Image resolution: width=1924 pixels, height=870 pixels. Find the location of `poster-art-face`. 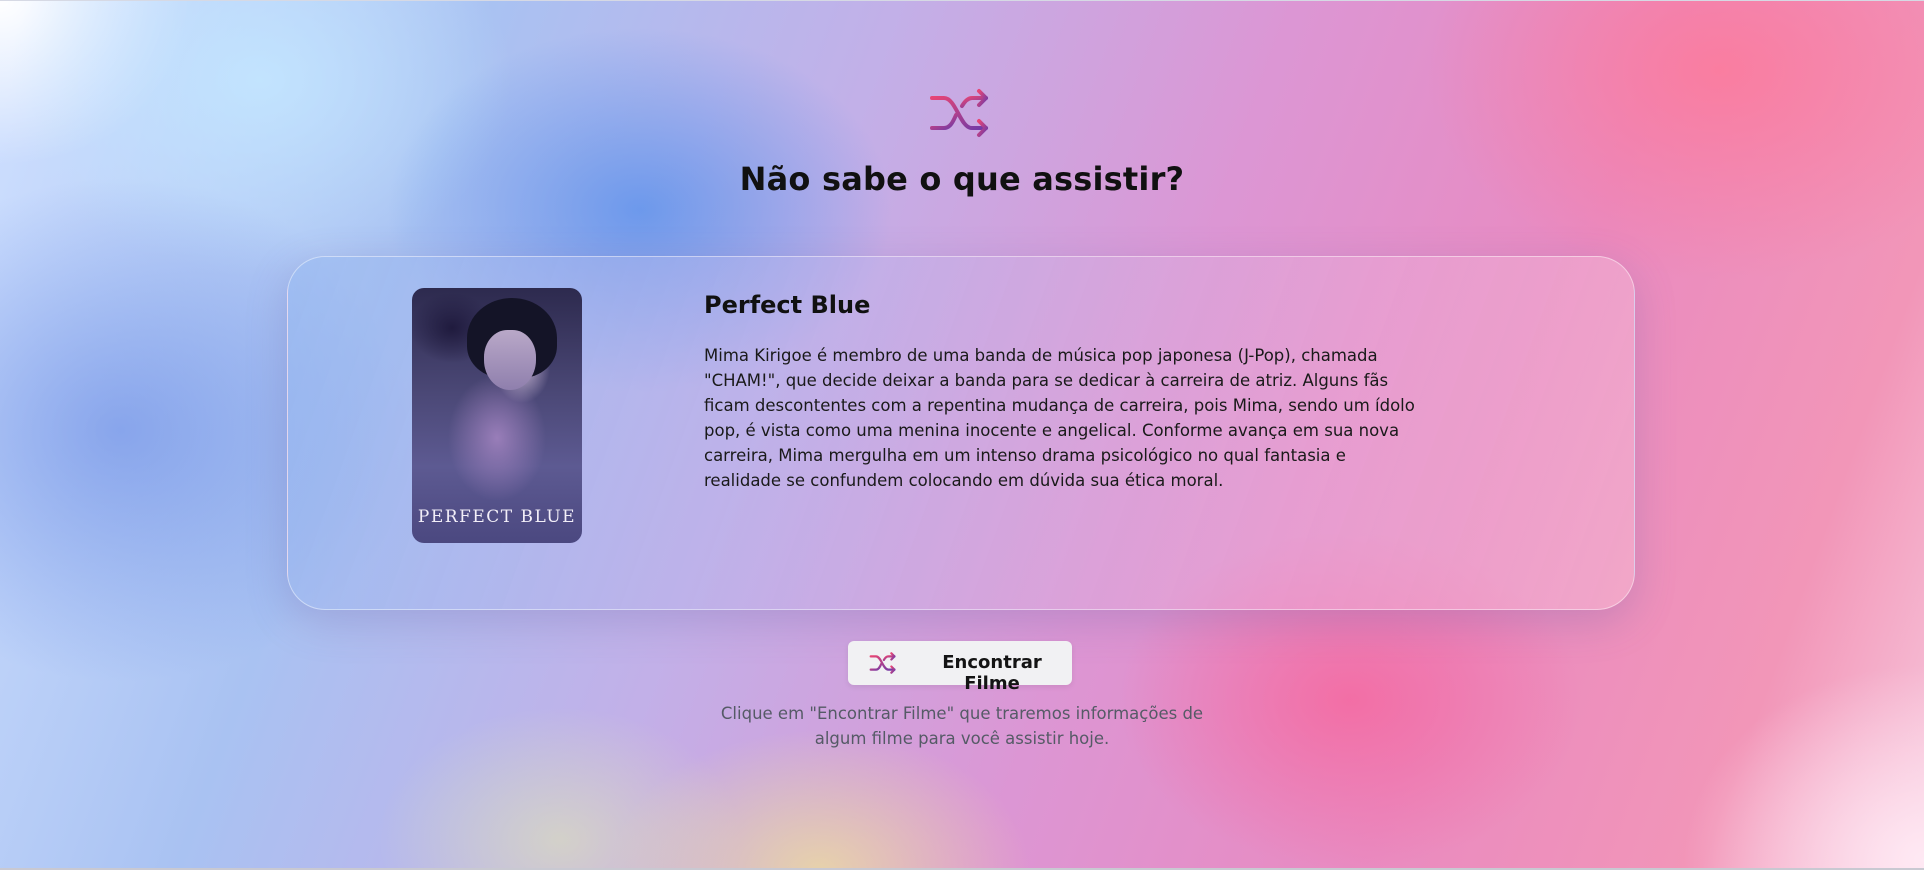

poster-art-face is located at coordinates (510, 360).